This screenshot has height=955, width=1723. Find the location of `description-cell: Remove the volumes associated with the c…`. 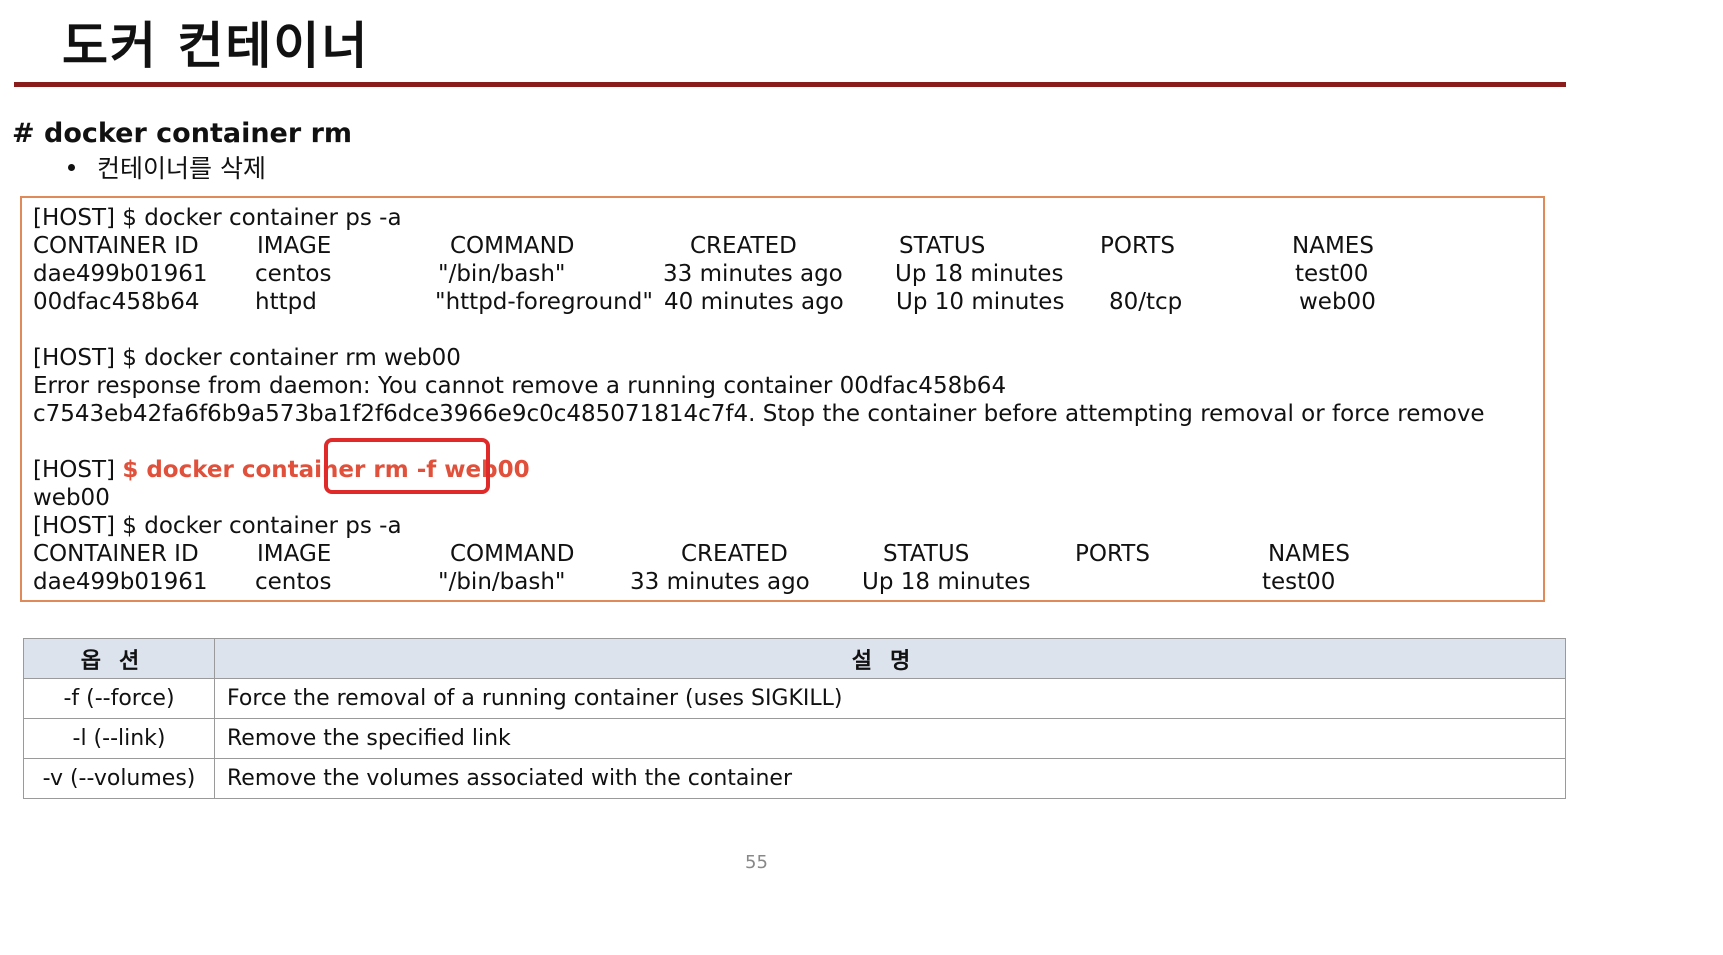

description-cell: Remove the volumes associated with the c… is located at coordinates (890, 778).